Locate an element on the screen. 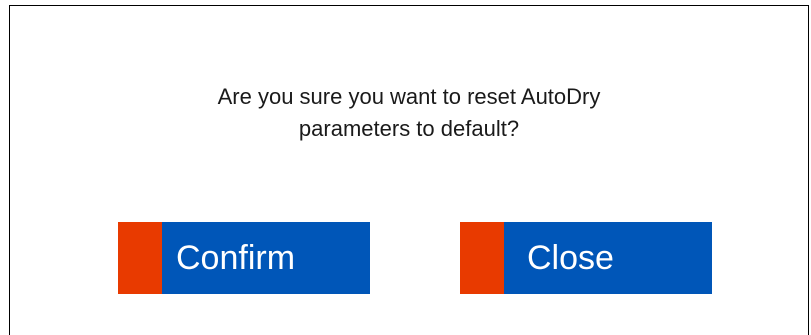  dialog-message-line-1: Are you sure you want to reset AutoDry is located at coordinates (409, 96).